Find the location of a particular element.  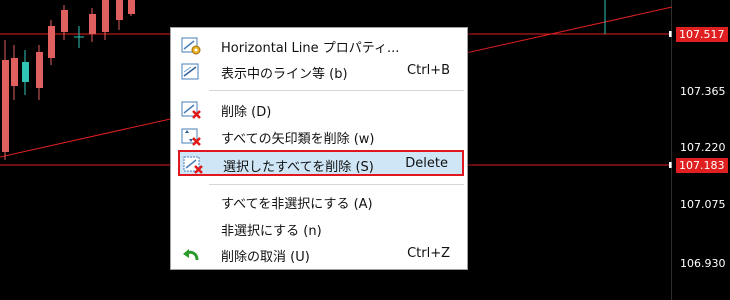

menu-item-label: 削除の取消 (U) is located at coordinates (265, 257).